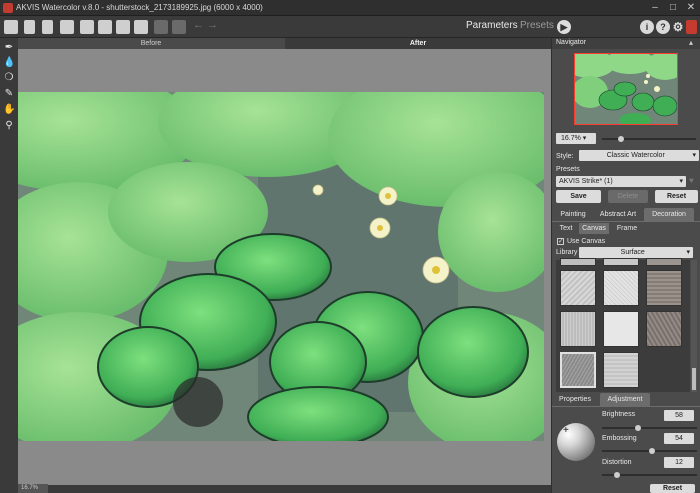 This screenshot has height=493, width=700. What do you see at coordinates (33, 488) in the screenshot?
I see `status-zoom: 16.7%` at bounding box center [33, 488].